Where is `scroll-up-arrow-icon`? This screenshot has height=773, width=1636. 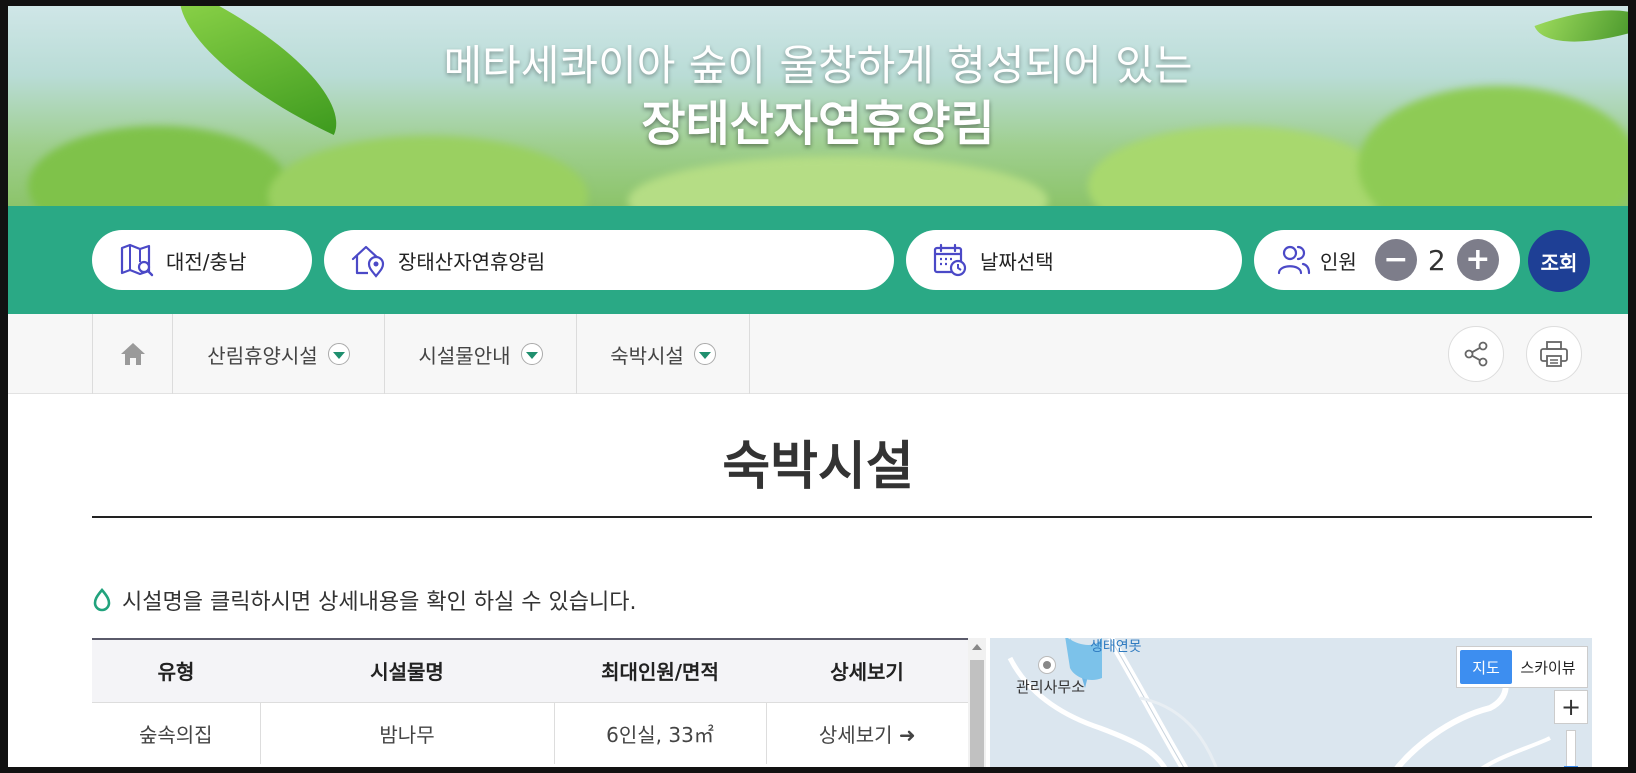 scroll-up-arrow-icon is located at coordinates (977, 647).